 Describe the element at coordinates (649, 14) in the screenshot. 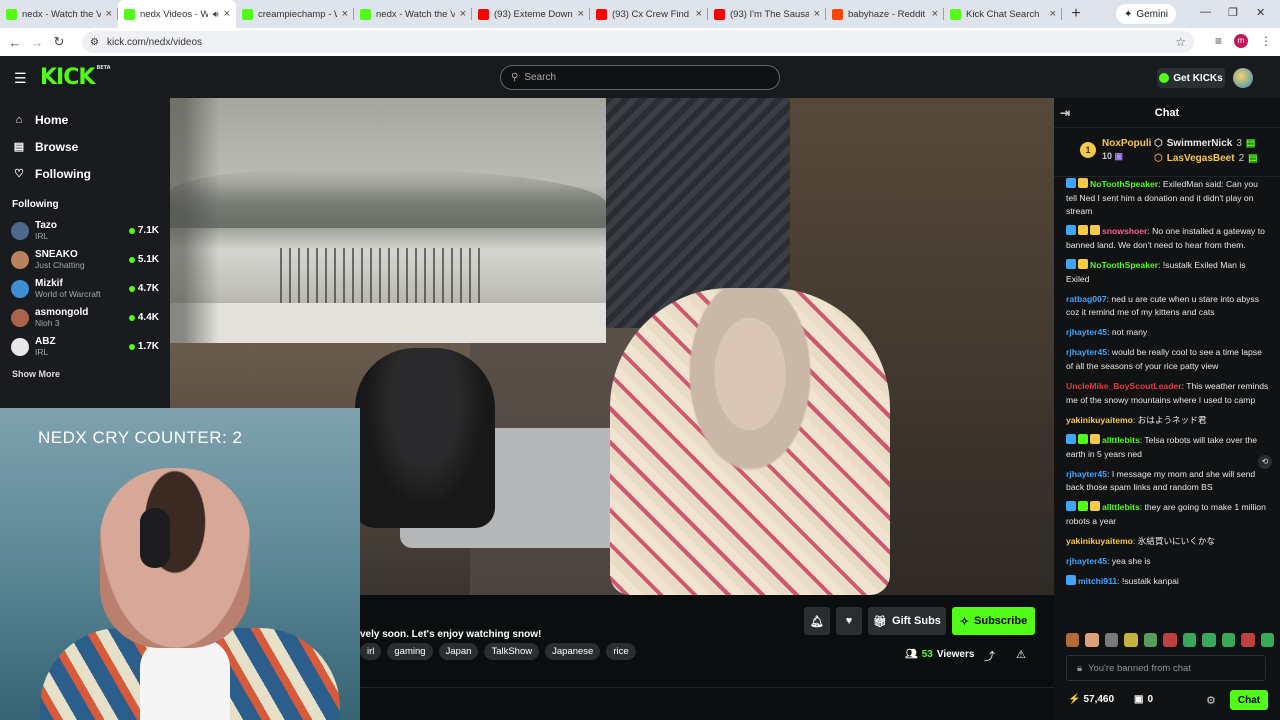

I see `browser-tab: (93) Cx Crew Find a ×` at that location.